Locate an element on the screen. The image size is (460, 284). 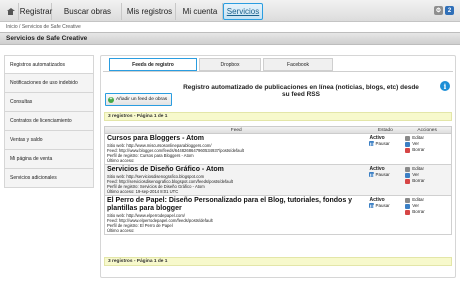
tab-facebook: Facebook is located at coordinates (298, 64).